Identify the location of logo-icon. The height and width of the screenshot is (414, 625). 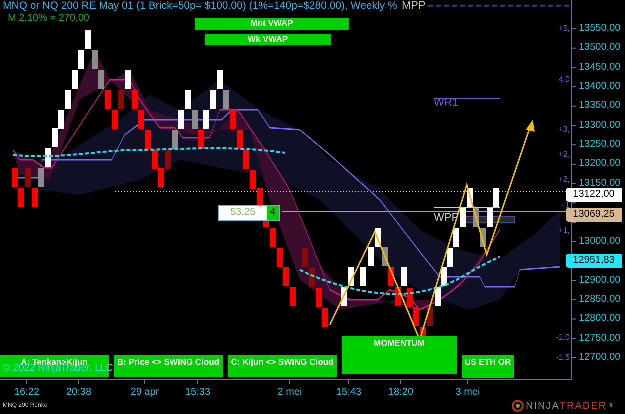
(518, 406).